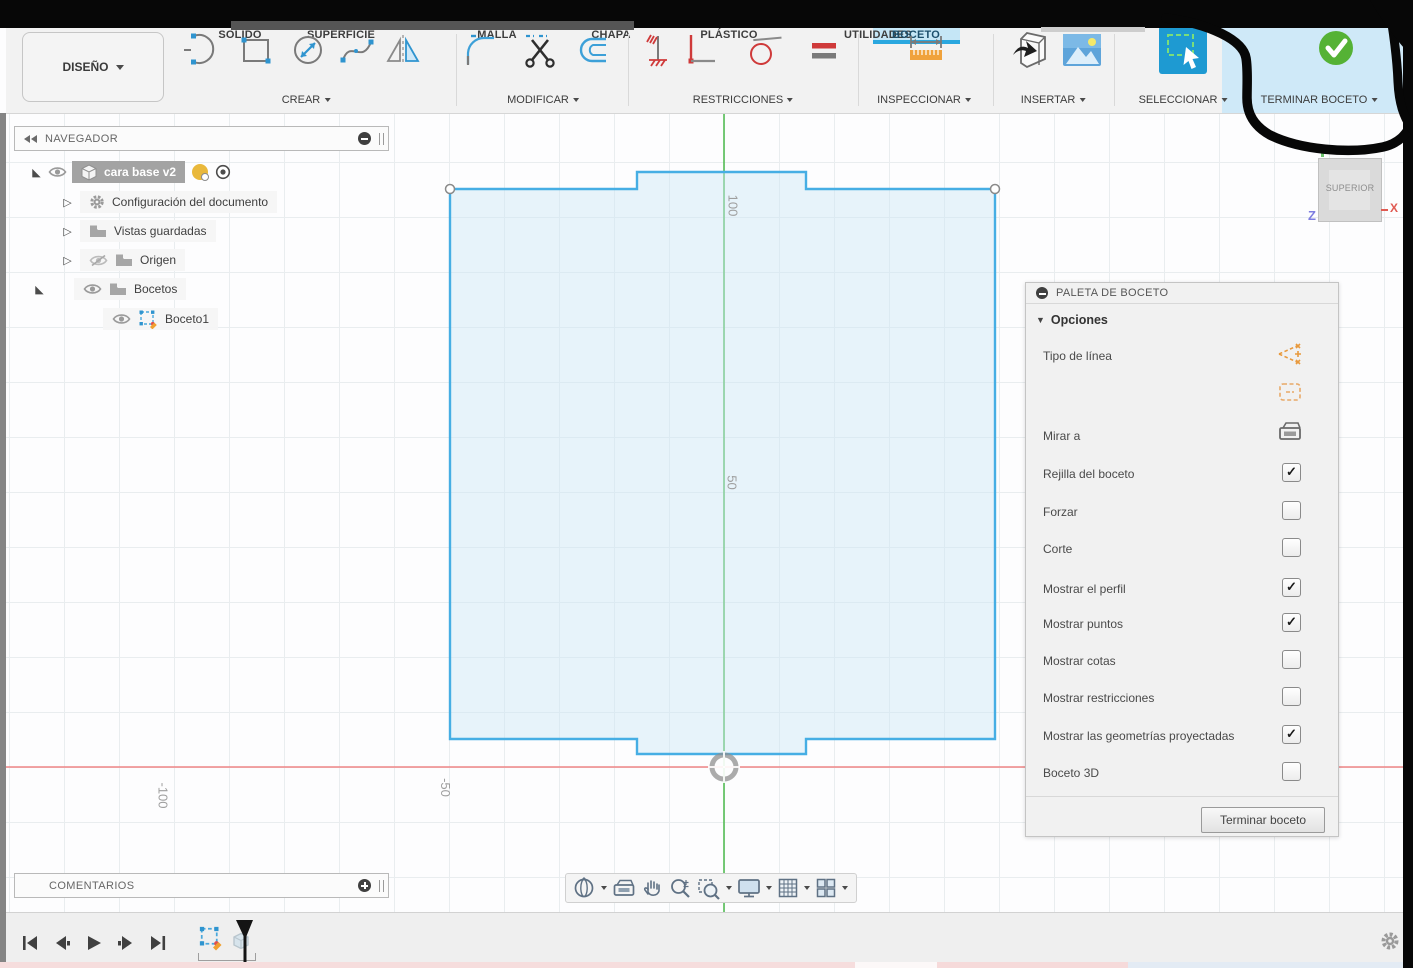 This screenshot has height=968, width=1413. Describe the element at coordinates (30, 138) in the screenshot. I see `collapse-panel-icon` at that location.